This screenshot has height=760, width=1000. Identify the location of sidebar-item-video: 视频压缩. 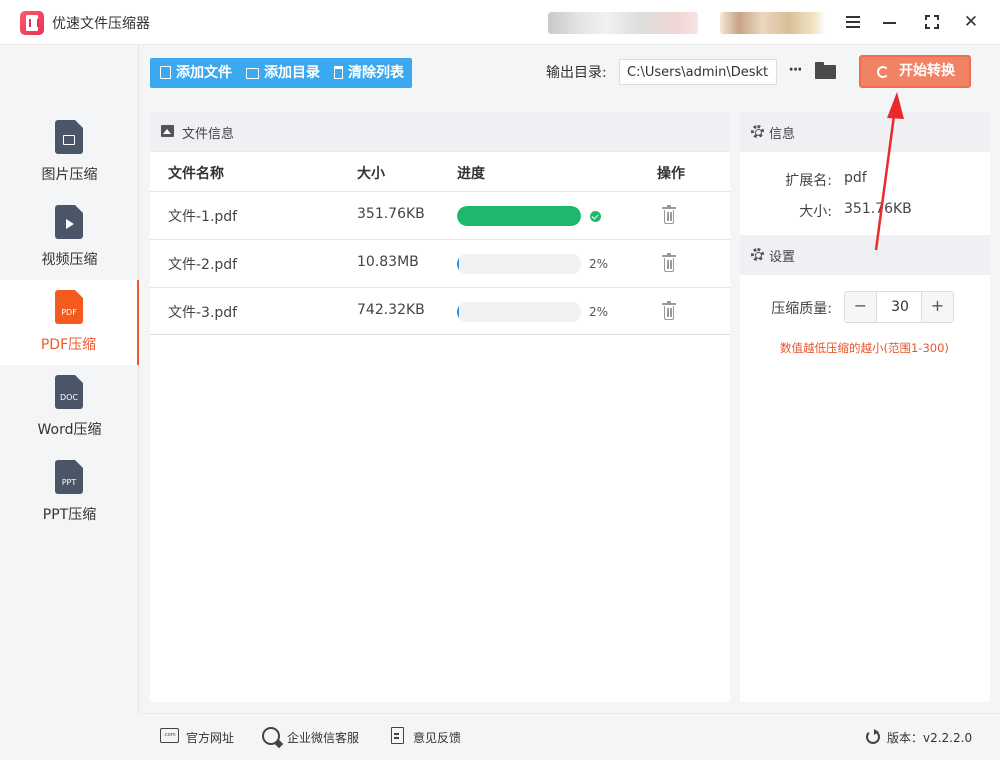
(69, 237).